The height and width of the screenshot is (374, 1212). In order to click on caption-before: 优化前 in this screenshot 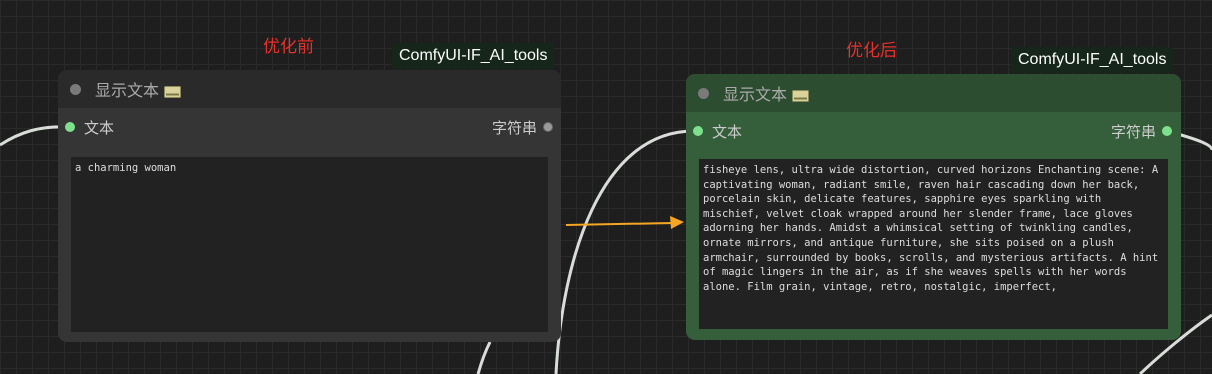, I will do `click(288, 47)`.